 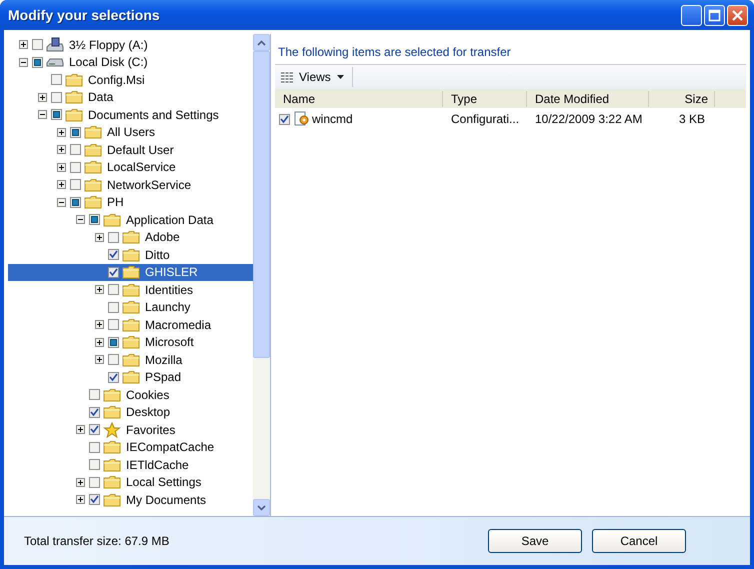 I want to click on close-icon, so click(x=737, y=15).